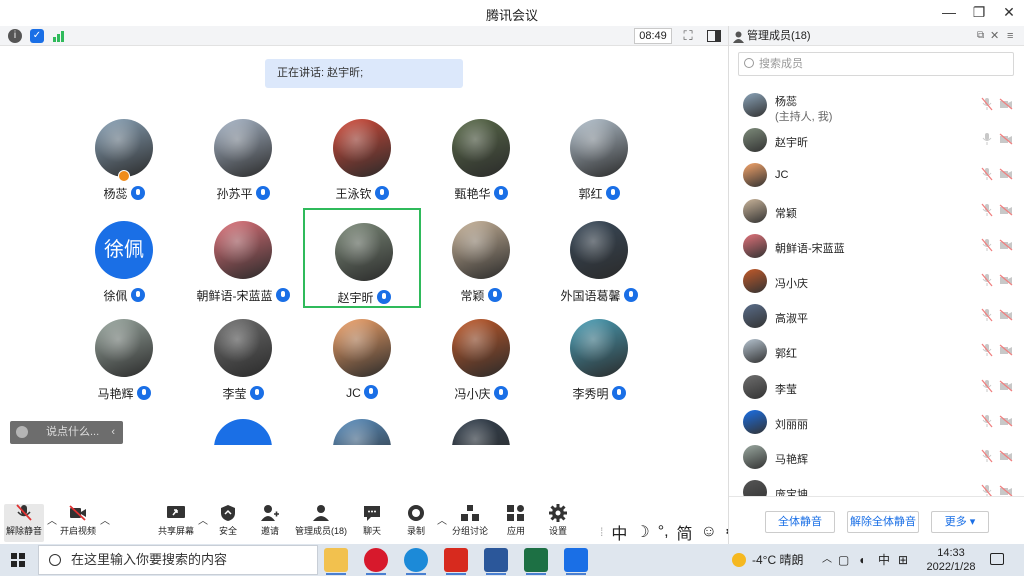 The width and height of the screenshot is (1024, 576). I want to click on mic-icon, so click(987, 139).